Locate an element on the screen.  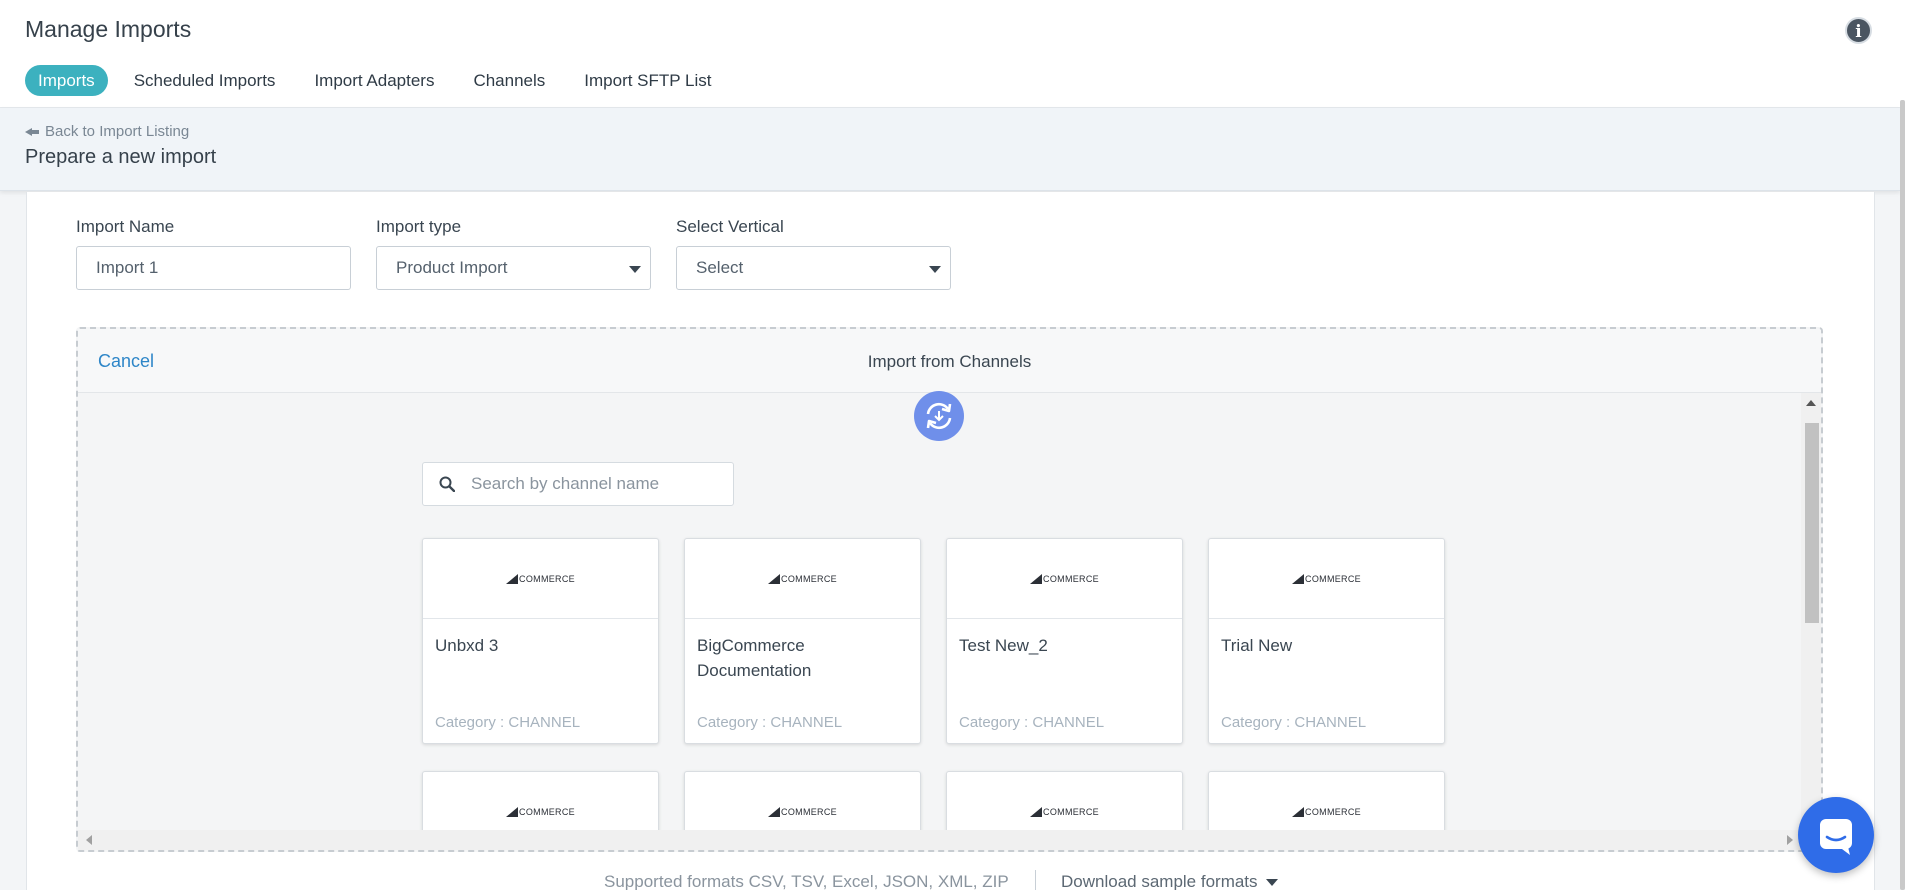
select-vertical-value: Select is located at coordinates (720, 267).